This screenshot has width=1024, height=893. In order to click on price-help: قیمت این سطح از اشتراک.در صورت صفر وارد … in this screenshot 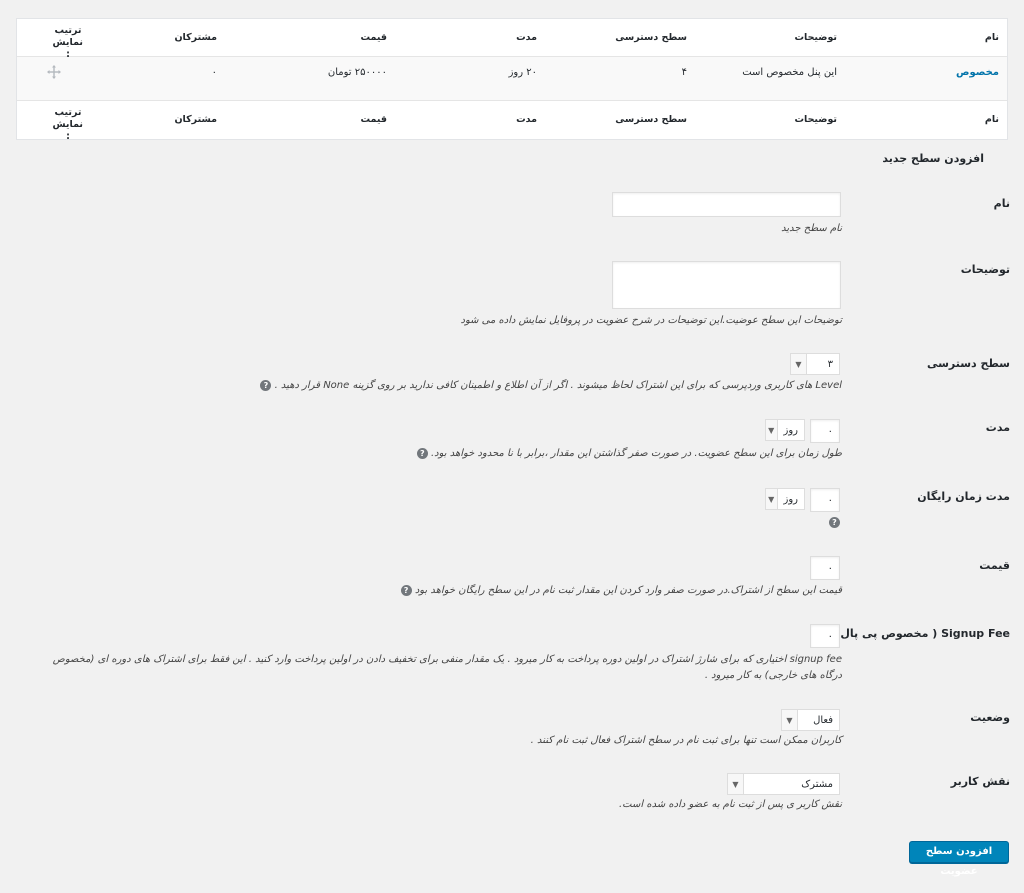, I will do `click(492, 591)`.